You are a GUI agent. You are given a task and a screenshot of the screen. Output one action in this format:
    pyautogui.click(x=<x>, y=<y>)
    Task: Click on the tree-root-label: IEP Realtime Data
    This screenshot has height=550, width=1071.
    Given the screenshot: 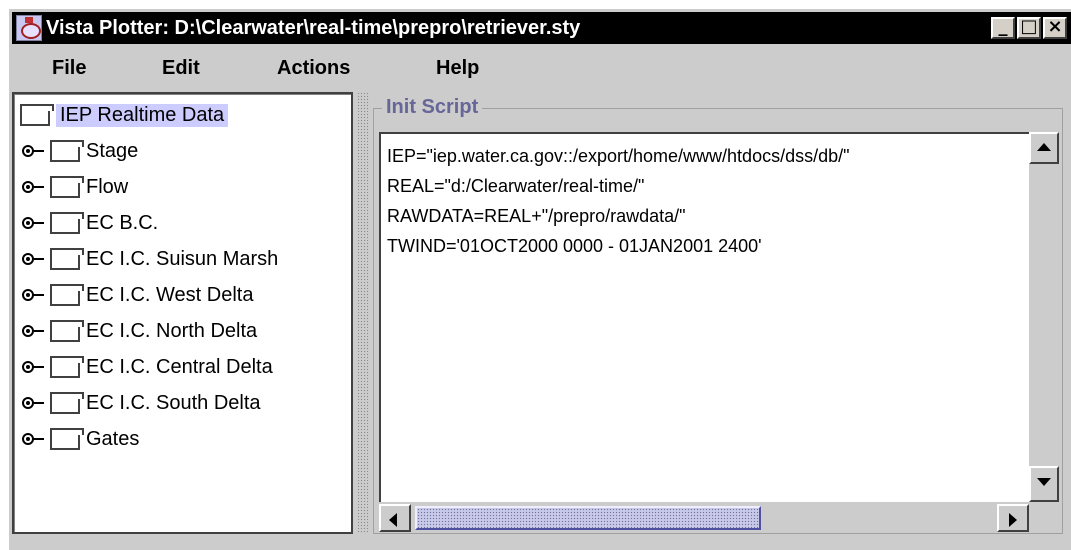 What is the action you would take?
    pyautogui.click(x=142, y=115)
    